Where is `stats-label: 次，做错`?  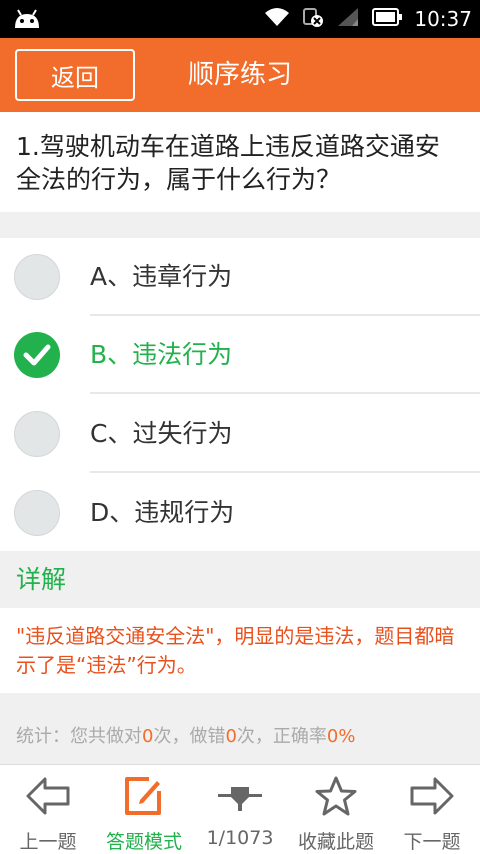 stats-label: 次，做错 is located at coordinates (189, 736).